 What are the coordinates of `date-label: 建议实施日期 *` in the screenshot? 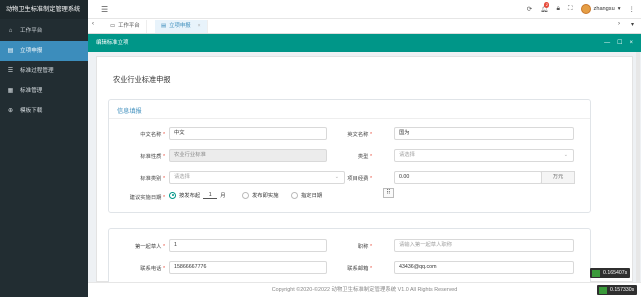 It's located at (147, 198).